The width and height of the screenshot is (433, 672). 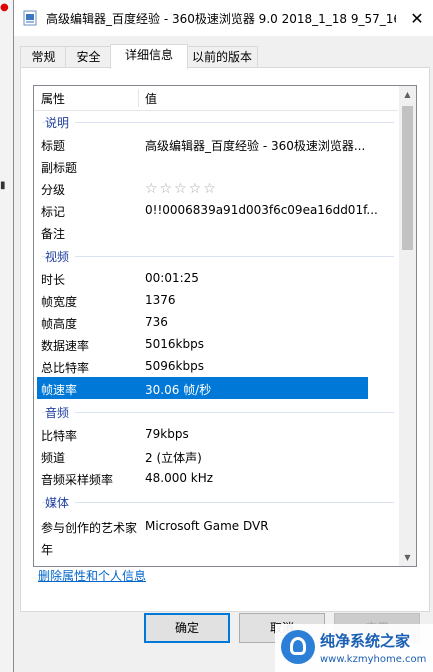 What do you see at coordinates (47, 550) in the screenshot?
I see `property-name: 年` at bounding box center [47, 550].